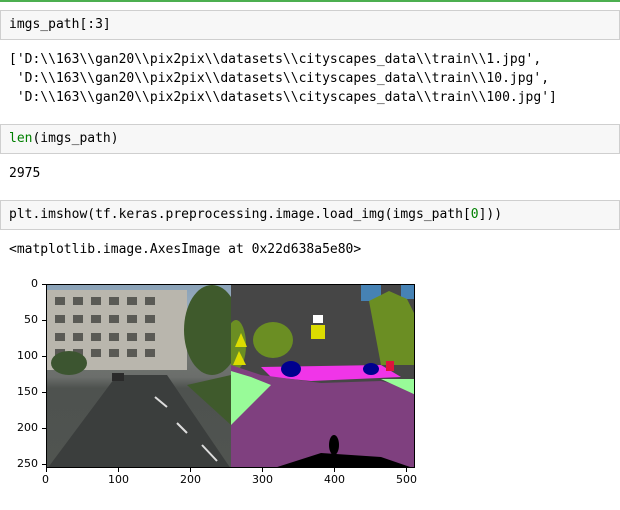 The height and width of the screenshot is (510, 620). I want to click on y-tick-label: 250, so click(27, 463).